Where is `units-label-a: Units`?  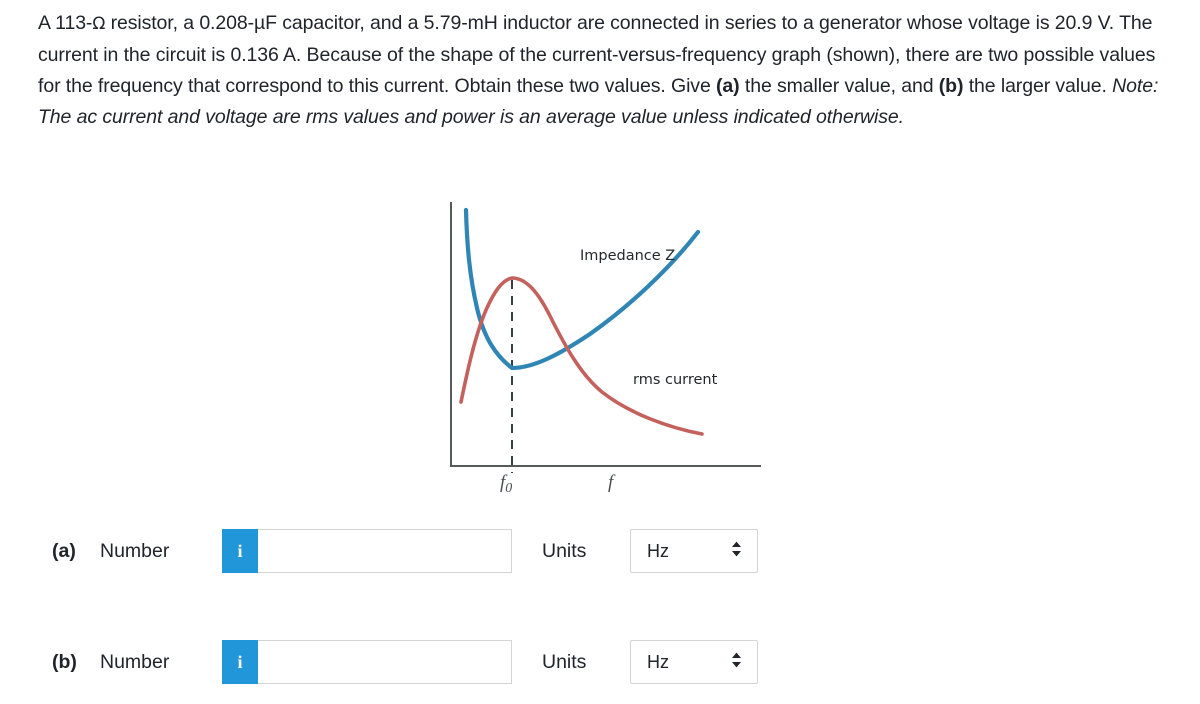 units-label-a: Units is located at coordinates (564, 550).